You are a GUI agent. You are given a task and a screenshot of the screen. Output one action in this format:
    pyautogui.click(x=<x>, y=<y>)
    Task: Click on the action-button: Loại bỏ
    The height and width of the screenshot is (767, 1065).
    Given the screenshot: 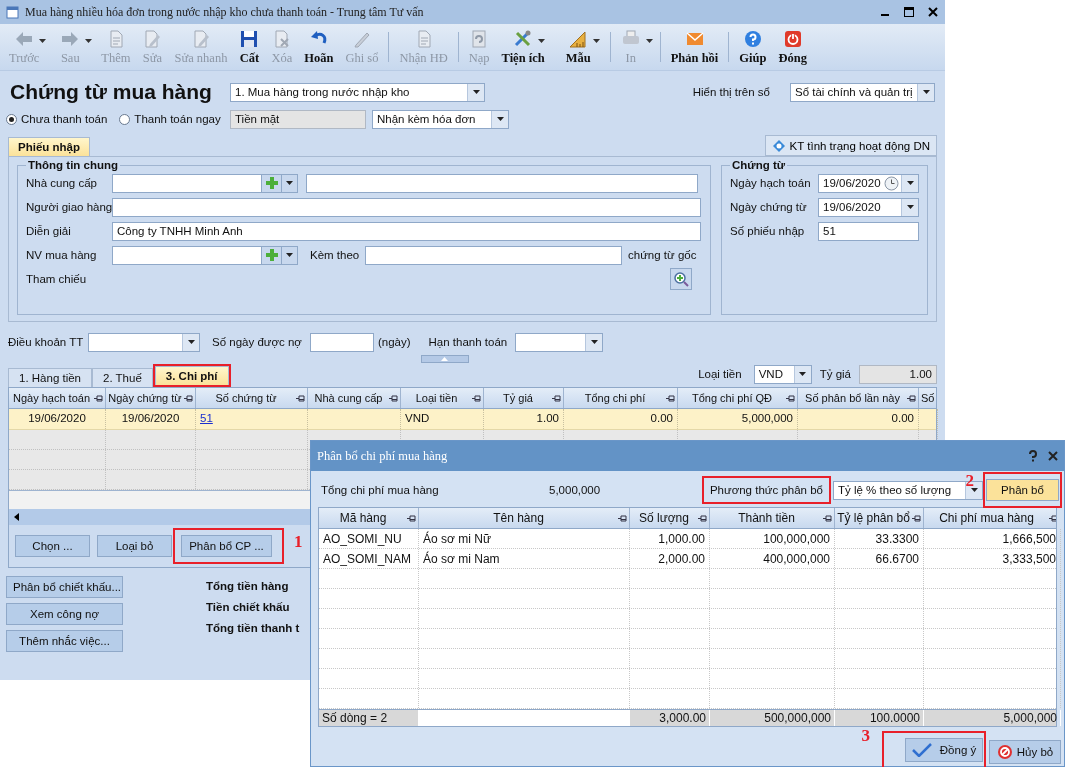 What is the action you would take?
    pyautogui.click(x=134, y=546)
    